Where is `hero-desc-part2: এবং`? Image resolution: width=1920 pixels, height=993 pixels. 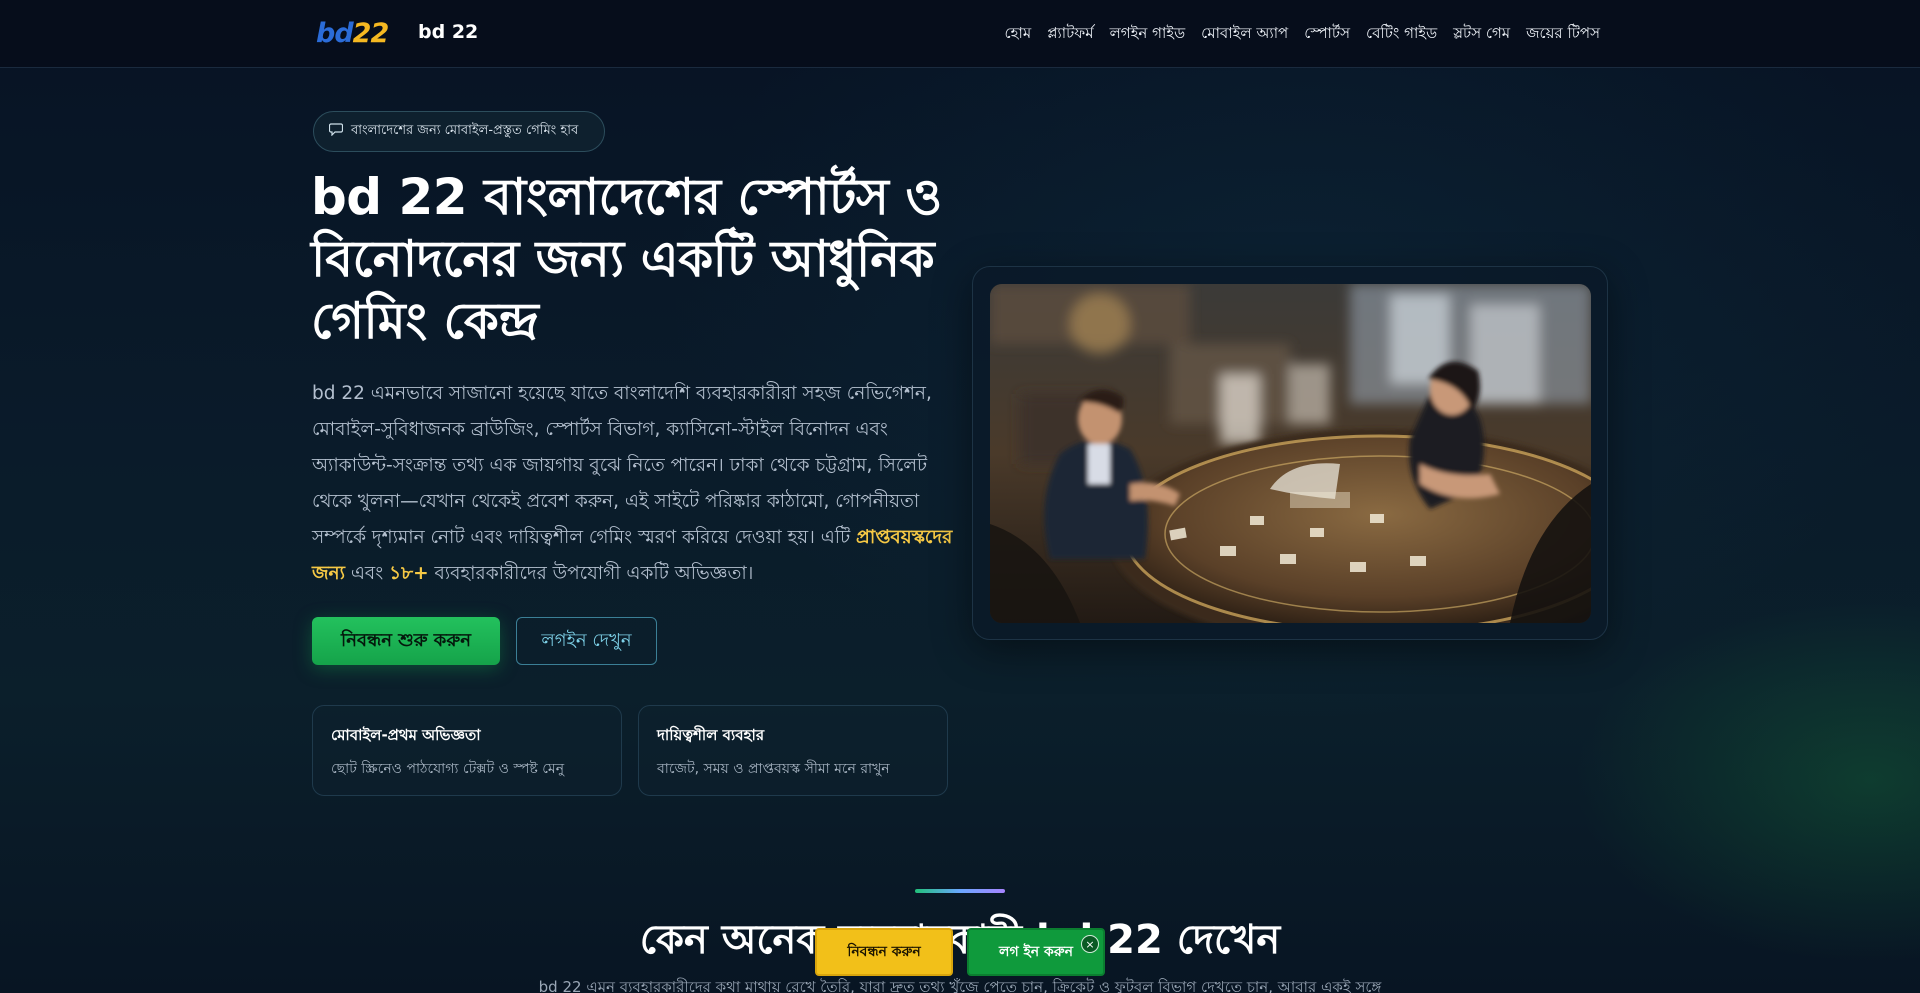 hero-desc-part2: এবং is located at coordinates (367, 573).